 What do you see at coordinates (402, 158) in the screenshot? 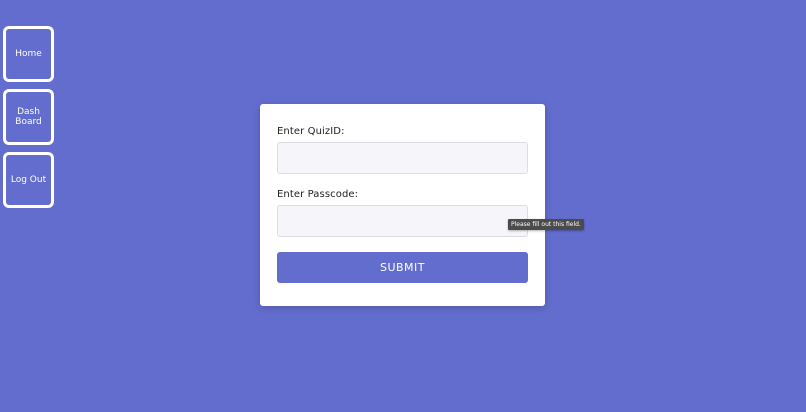
I see `quiz-id-input` at bounding box center [402, 158].